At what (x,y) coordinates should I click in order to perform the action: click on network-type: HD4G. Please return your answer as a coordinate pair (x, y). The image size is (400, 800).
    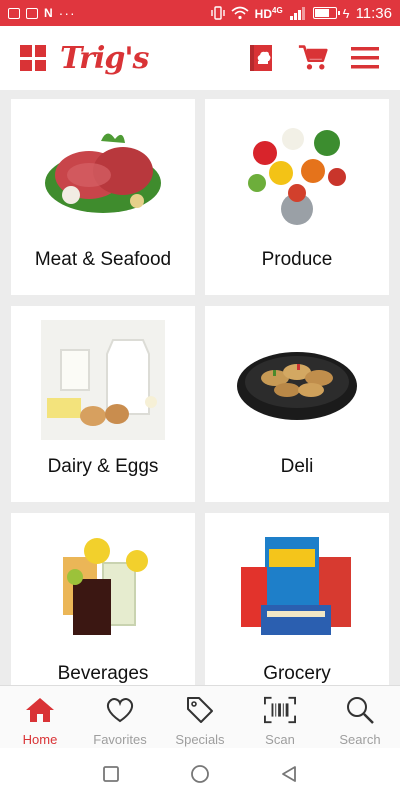
    Looking at the image, I should click on (269, 13).